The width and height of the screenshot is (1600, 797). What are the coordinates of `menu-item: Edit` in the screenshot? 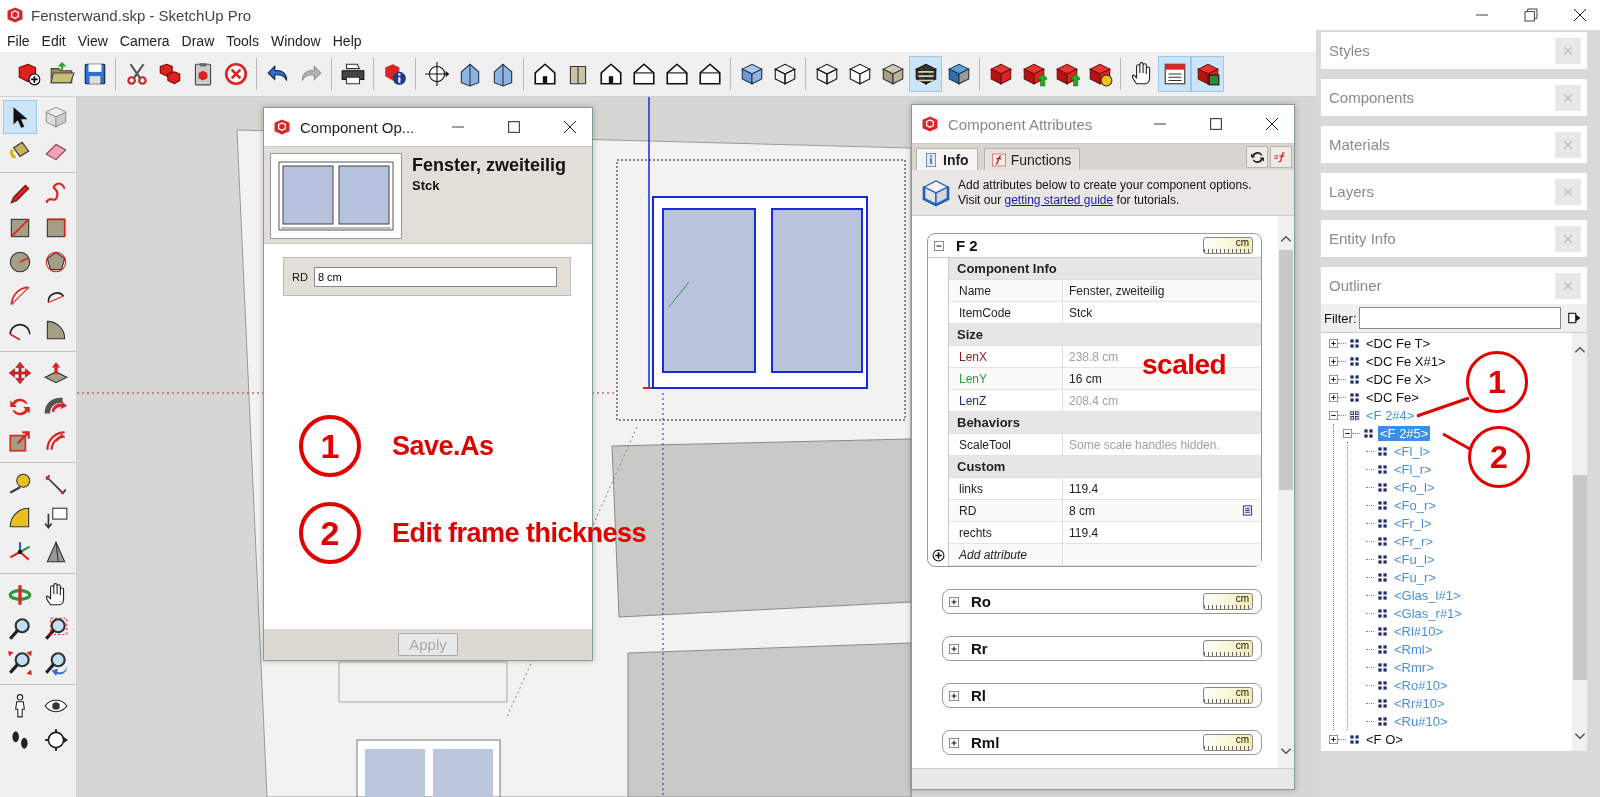 It's located at (53, 41).